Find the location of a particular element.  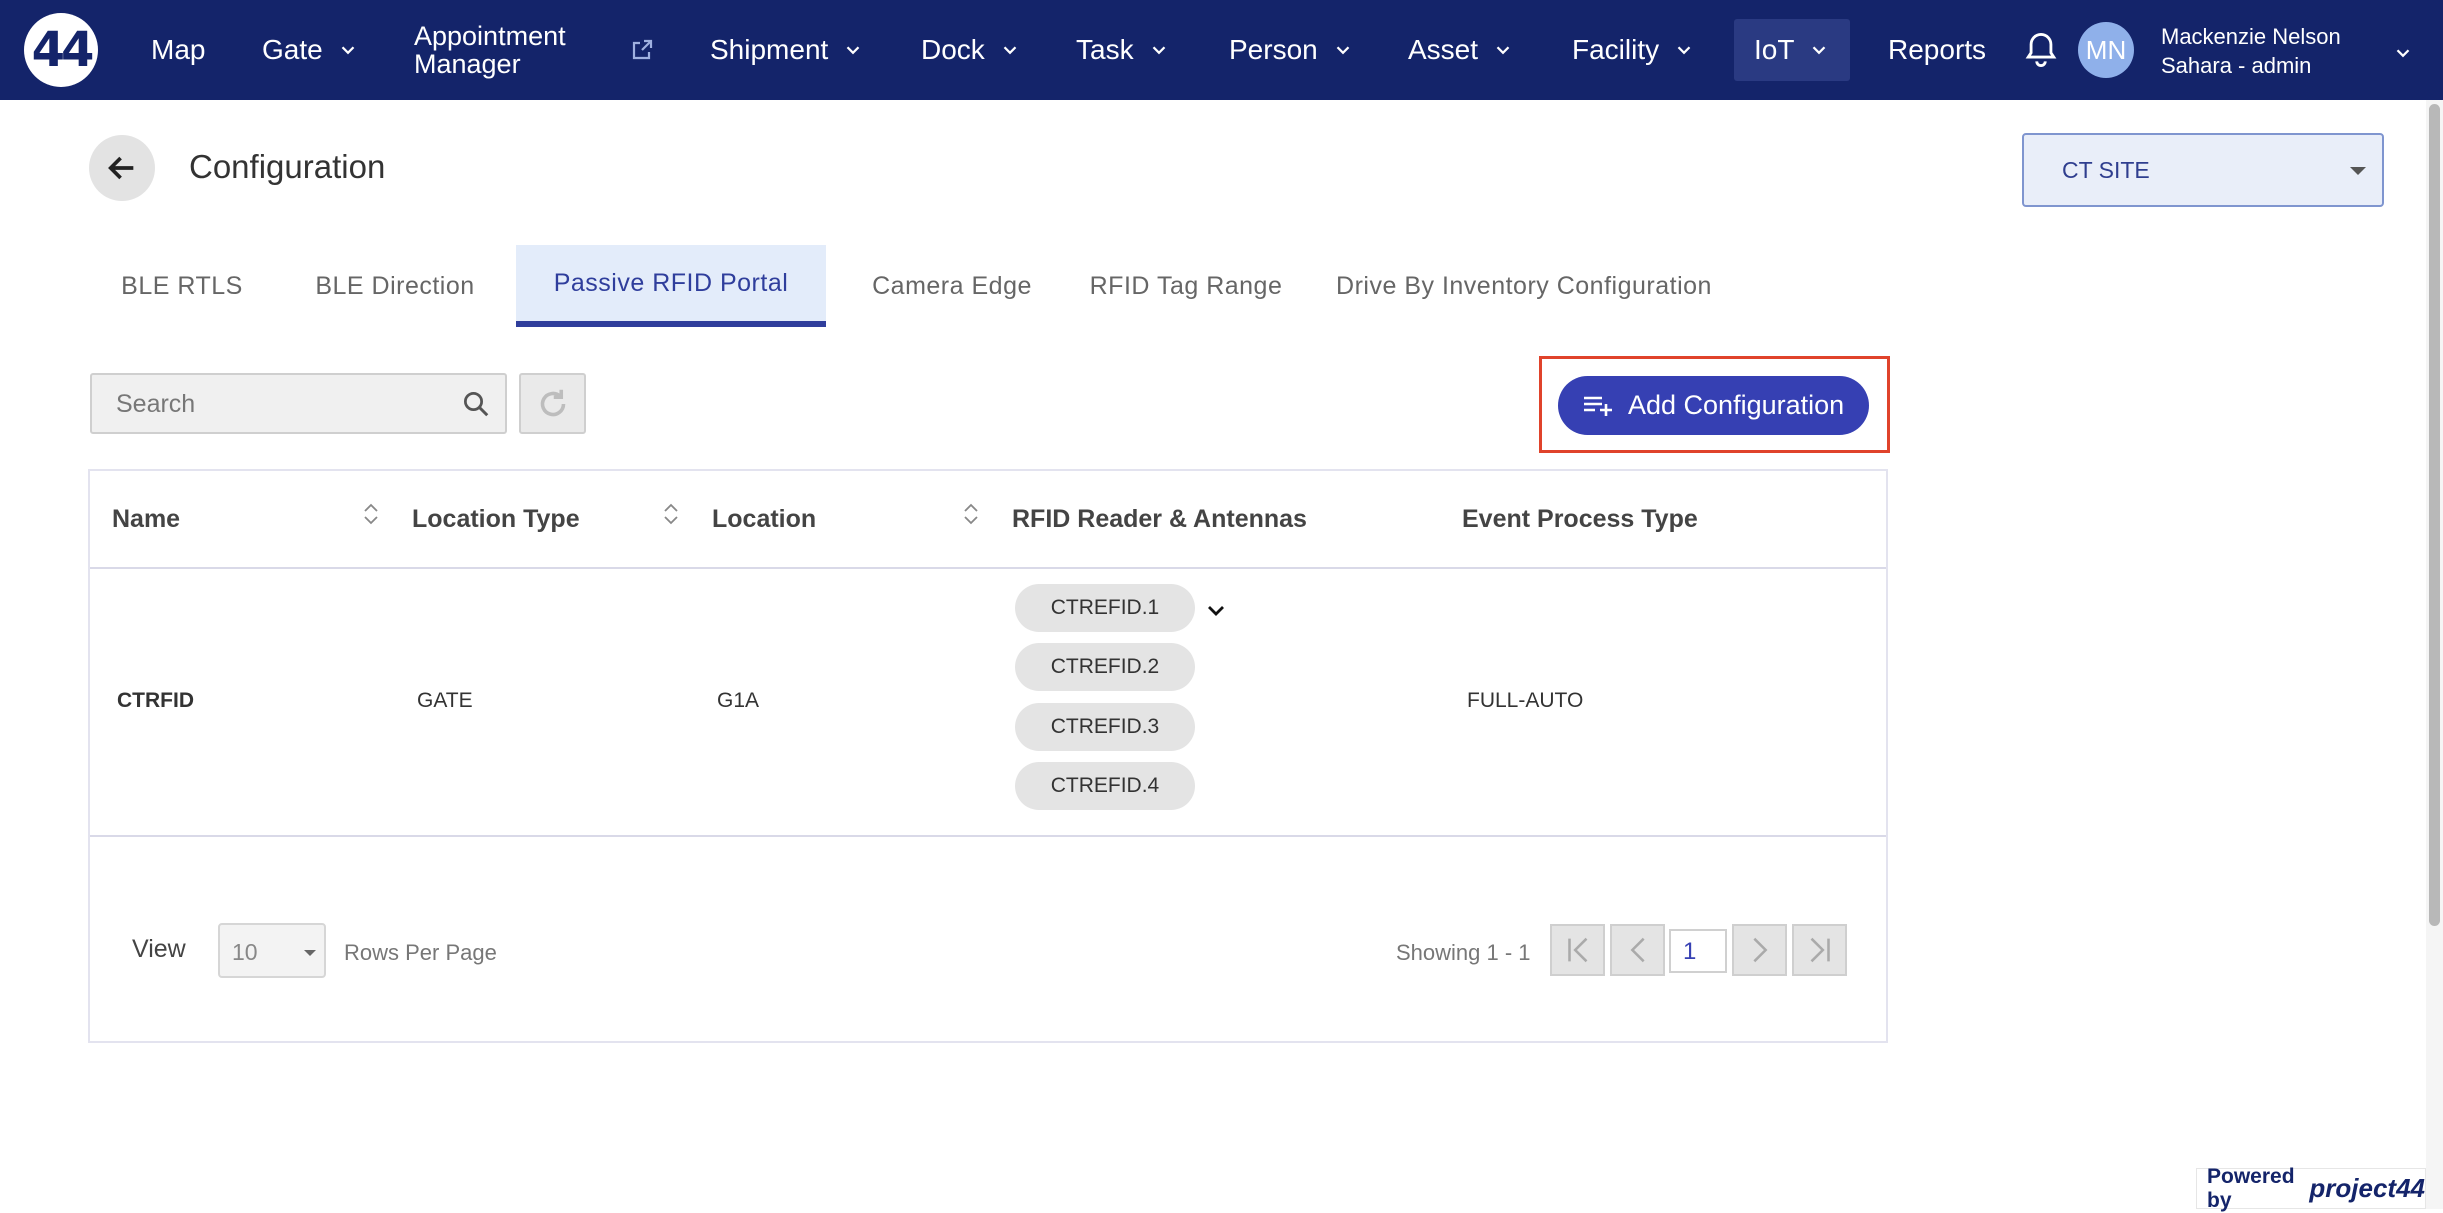

cell-location-type: GATE is located at coordinates (445, 700).